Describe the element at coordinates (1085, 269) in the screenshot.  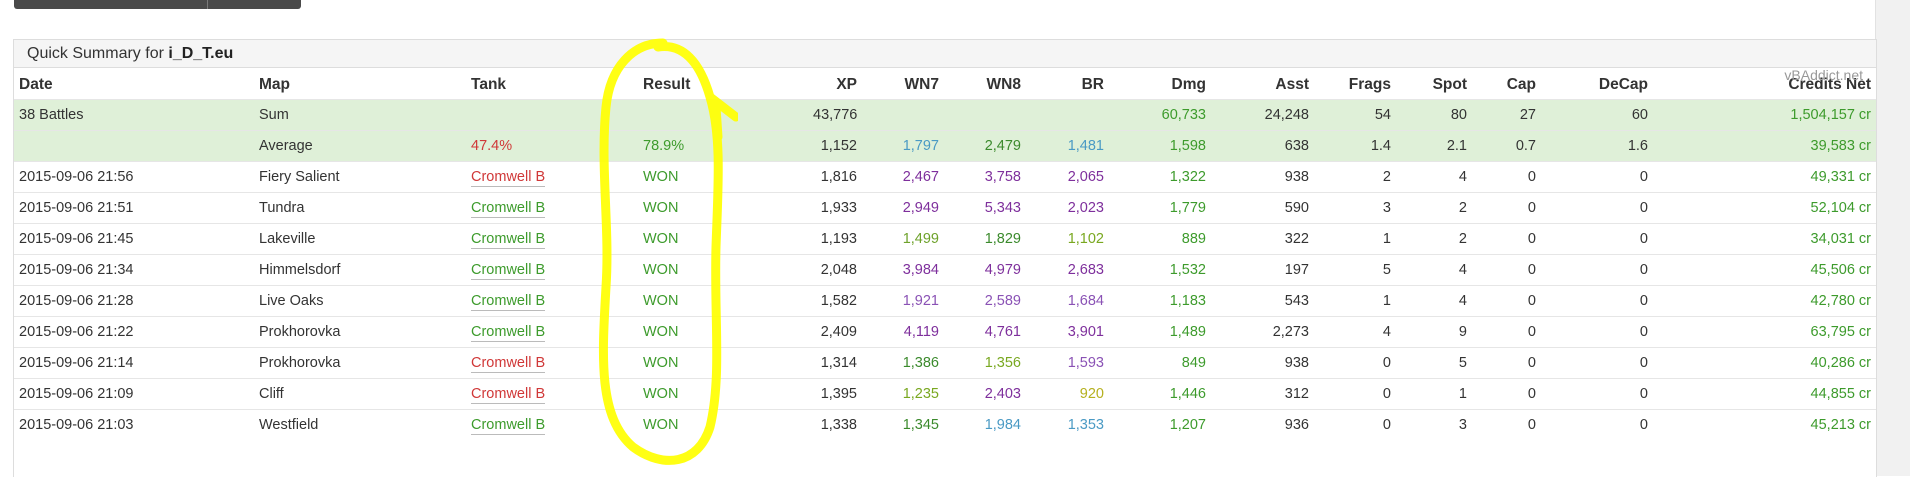
I see `battle-br: 2,683` at that location.